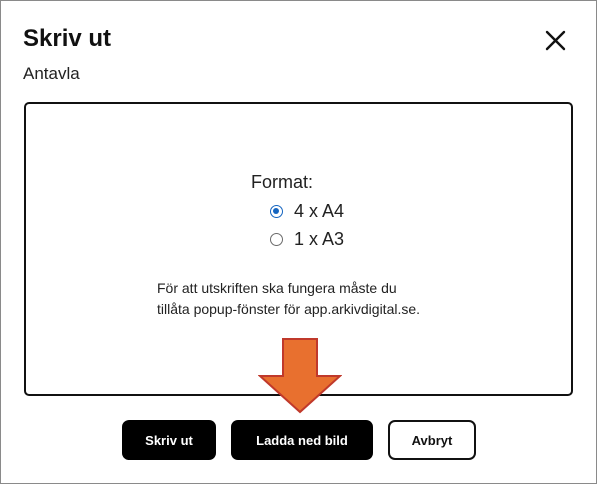 Image resolution: width=597 pixels, height=484 pixels. I want to click on print-button: Skriv ut, so click(169, 440).